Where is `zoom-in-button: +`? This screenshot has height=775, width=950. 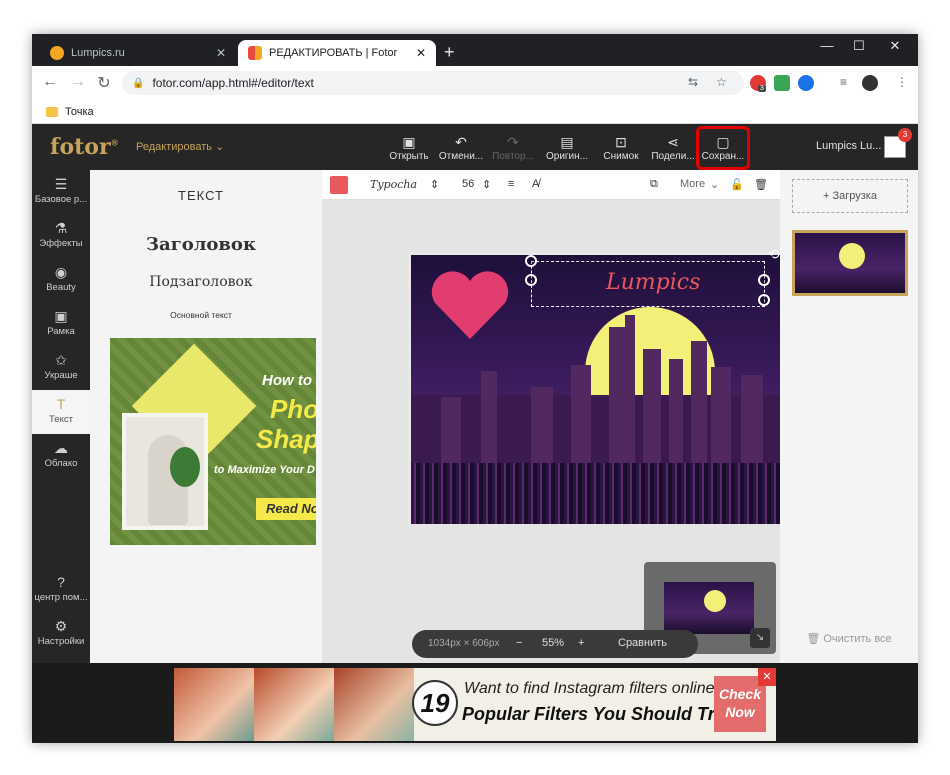 zoom-in-button: + is located at coordinates (581, 643).